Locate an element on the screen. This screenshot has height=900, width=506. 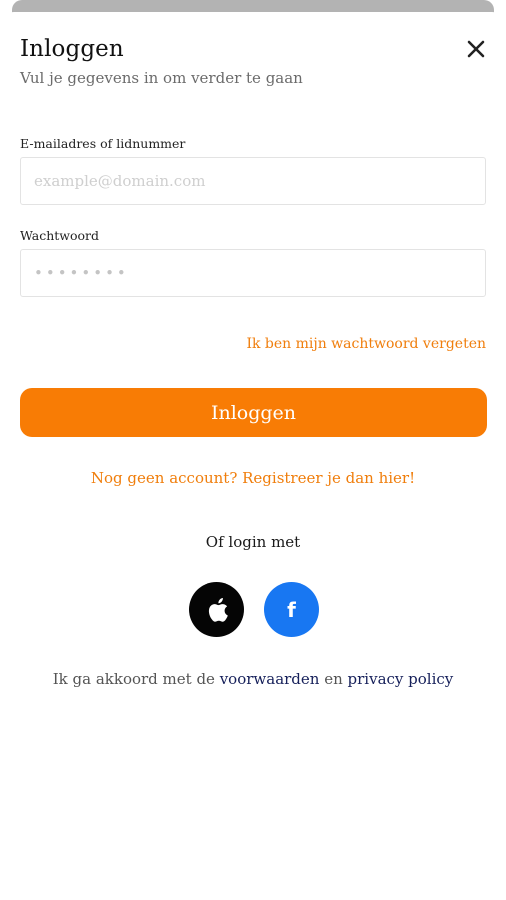
login-button: Inloggen is located at coordinates (253, 412).